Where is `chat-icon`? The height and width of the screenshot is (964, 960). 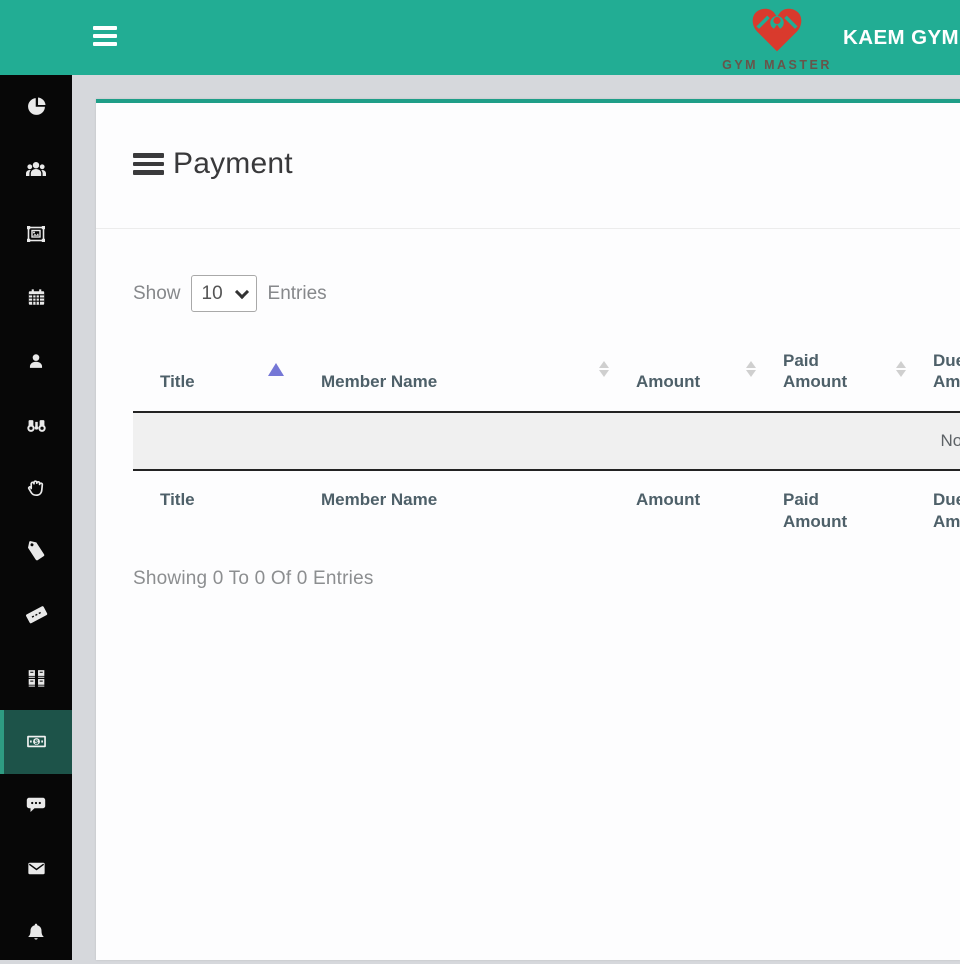 chat-icon is located at coordinates (36, 805).